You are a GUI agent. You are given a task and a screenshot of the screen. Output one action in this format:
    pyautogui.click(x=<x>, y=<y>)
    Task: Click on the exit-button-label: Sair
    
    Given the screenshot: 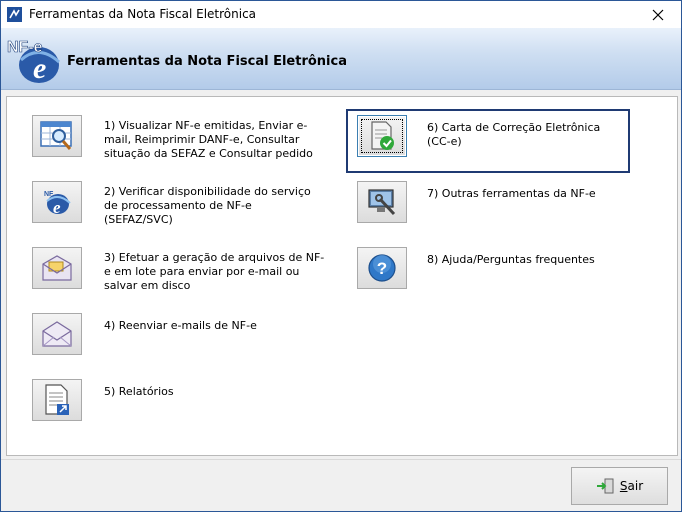 What is the action you would take?
    pyautogui.click(x=631, y=486)
    